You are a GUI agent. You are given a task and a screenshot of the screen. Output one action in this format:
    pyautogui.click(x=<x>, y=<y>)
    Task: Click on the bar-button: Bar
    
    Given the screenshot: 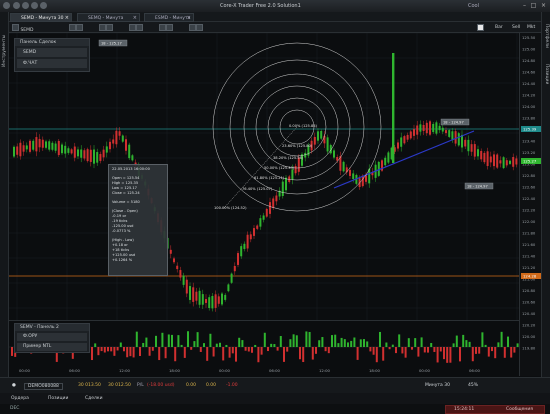 What is the action you would take?
    pyautogui.click(x=499, y=27)
    